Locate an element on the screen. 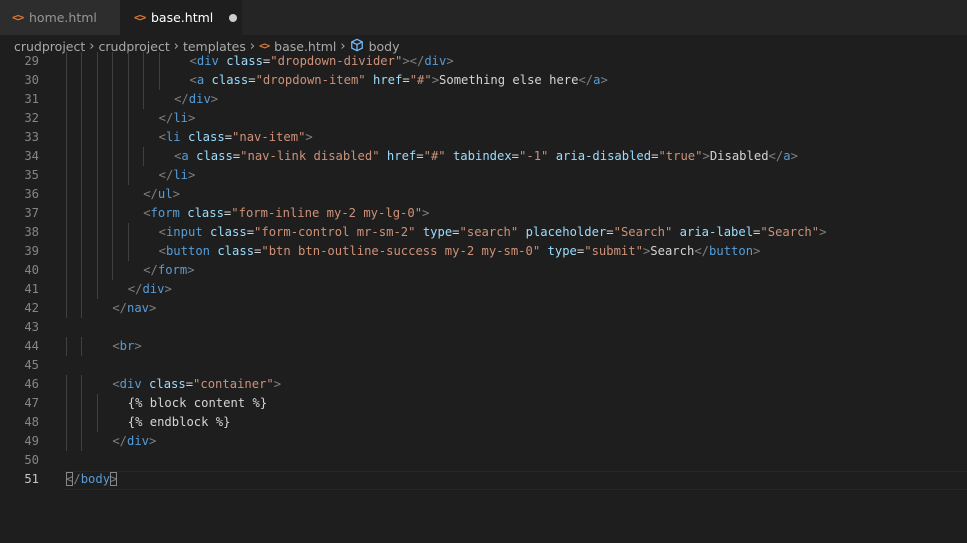 The height and width of the screenshot is (543, 967). tab-home-html: <> home.html is located at coordinates (60, 17).